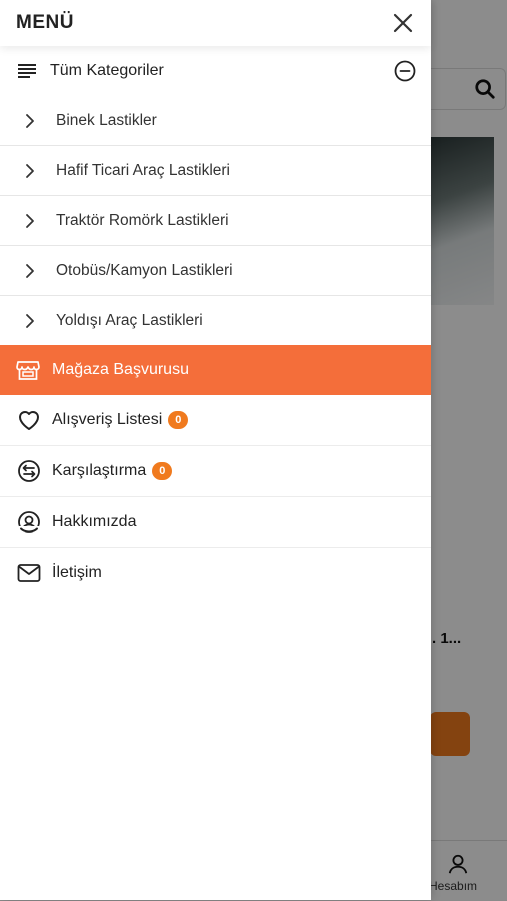  I want to click on store-icon, so click(28, 370).